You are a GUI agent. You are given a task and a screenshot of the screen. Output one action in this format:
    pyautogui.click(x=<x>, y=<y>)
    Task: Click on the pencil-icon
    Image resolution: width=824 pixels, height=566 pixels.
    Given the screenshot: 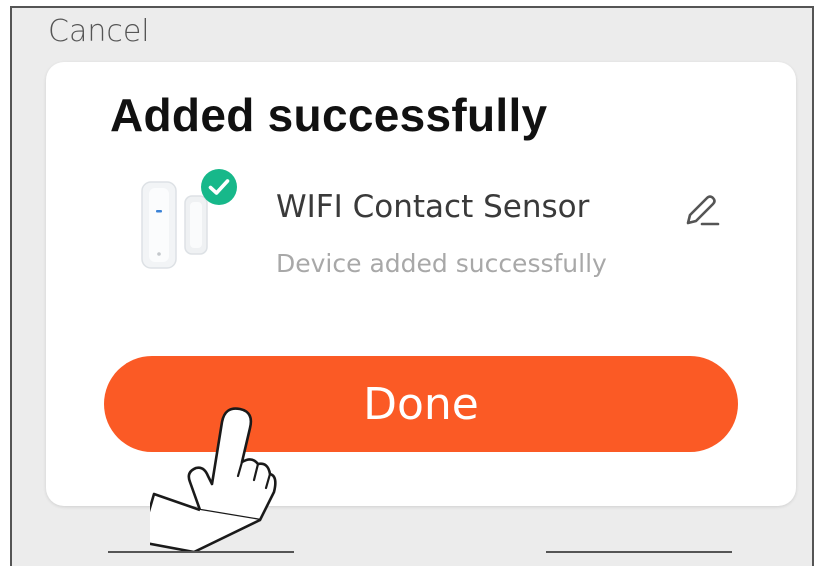 What is the action you would take?
    pyautogui.click(x=702, y=212)
    